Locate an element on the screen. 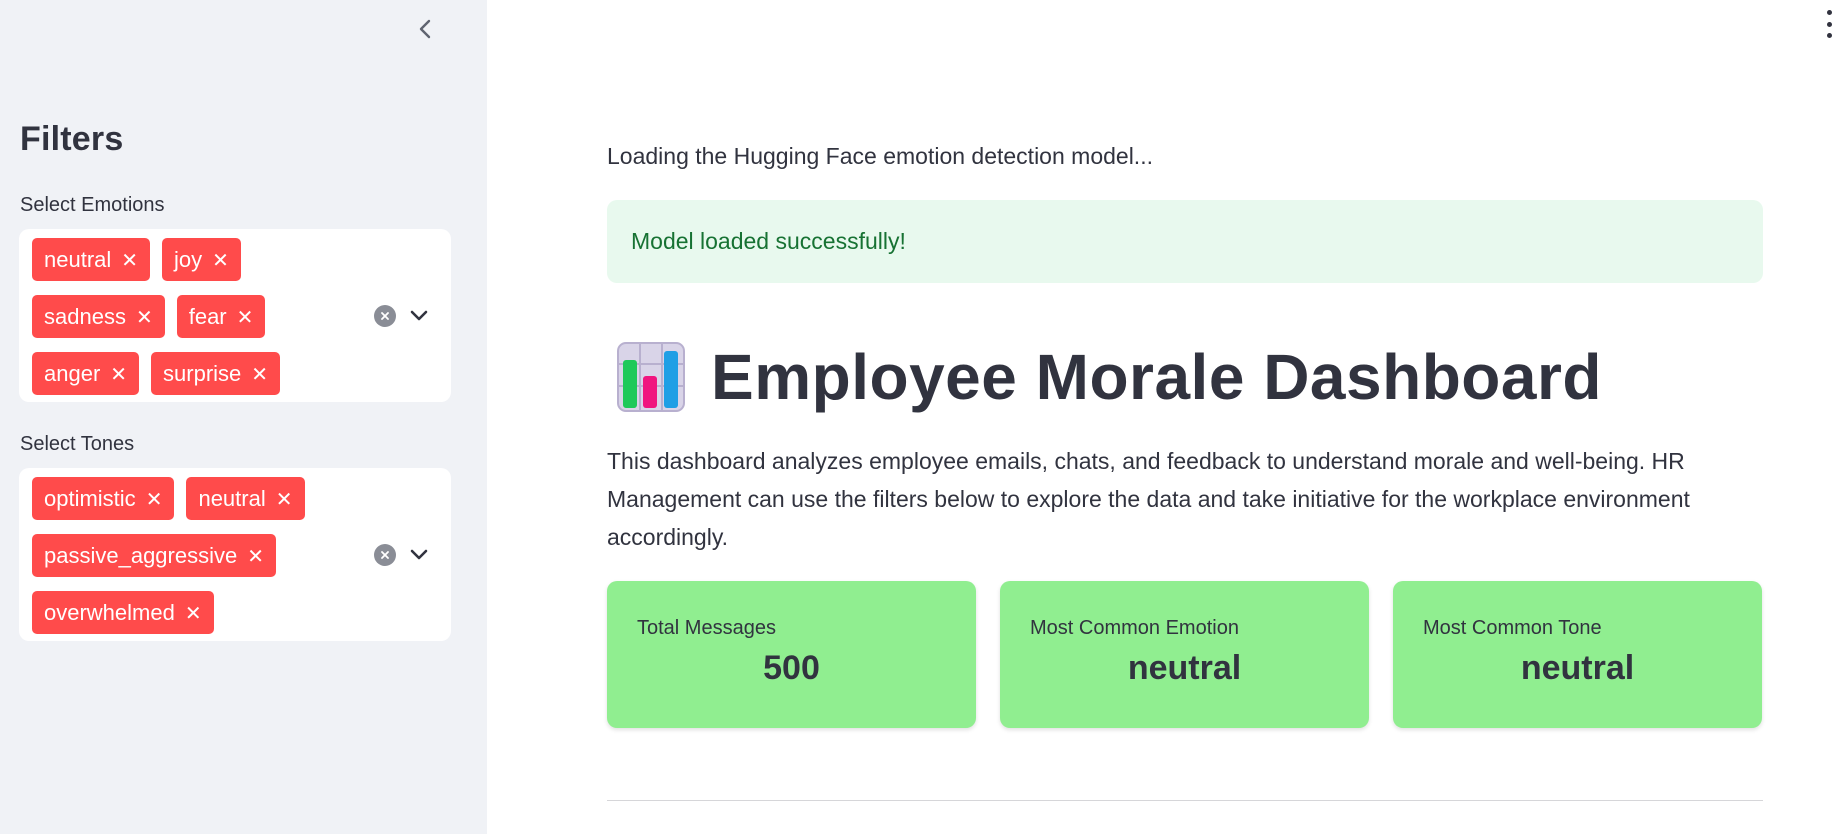  metric-label: Total Messages is located at coordinates (706, 628).